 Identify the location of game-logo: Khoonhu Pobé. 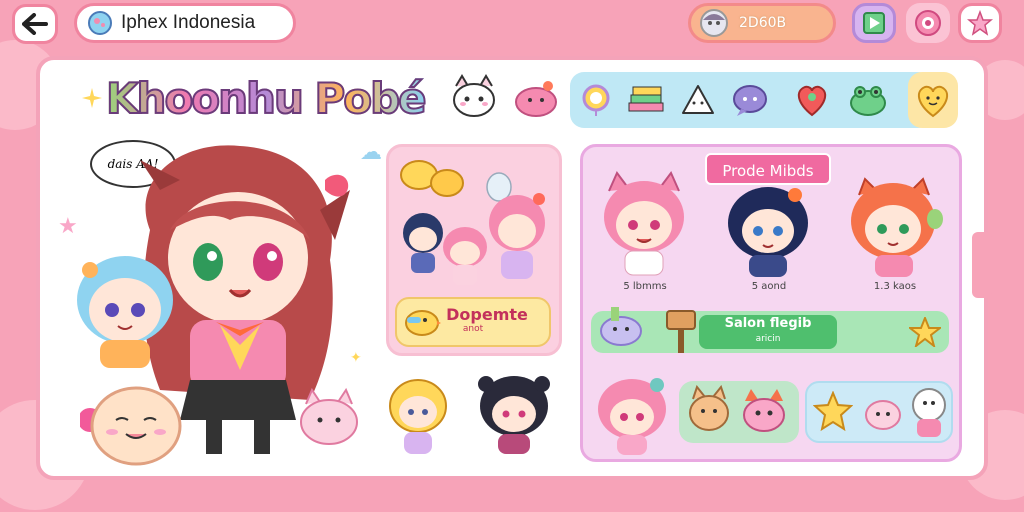
(255, 98).